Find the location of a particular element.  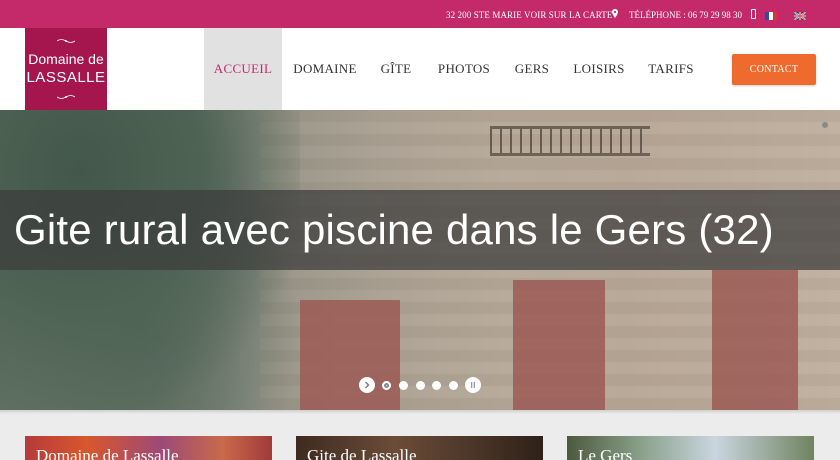

nav-item-loisirs: LOISIRS is located at coordinates (599, 69).